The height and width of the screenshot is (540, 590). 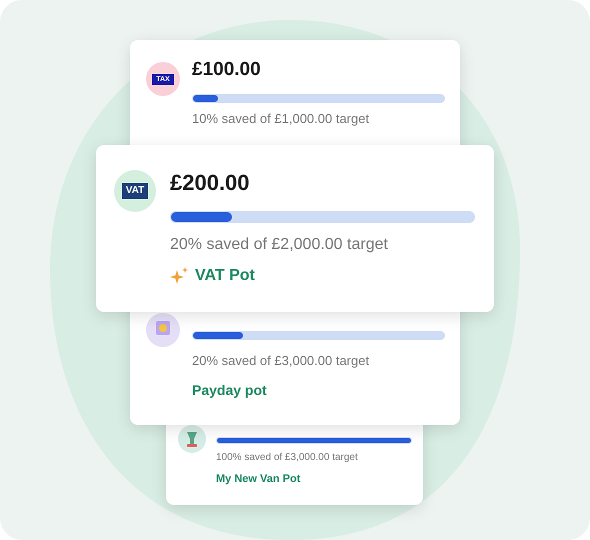 What do you see at coordinates (192, 439) in the screenshot?
I see `trophy-icon` at bounding box center [192, 439].